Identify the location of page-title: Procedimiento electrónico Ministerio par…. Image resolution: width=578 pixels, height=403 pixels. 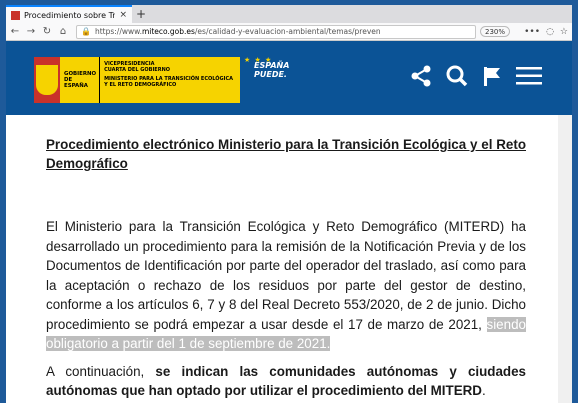
(286, 154).